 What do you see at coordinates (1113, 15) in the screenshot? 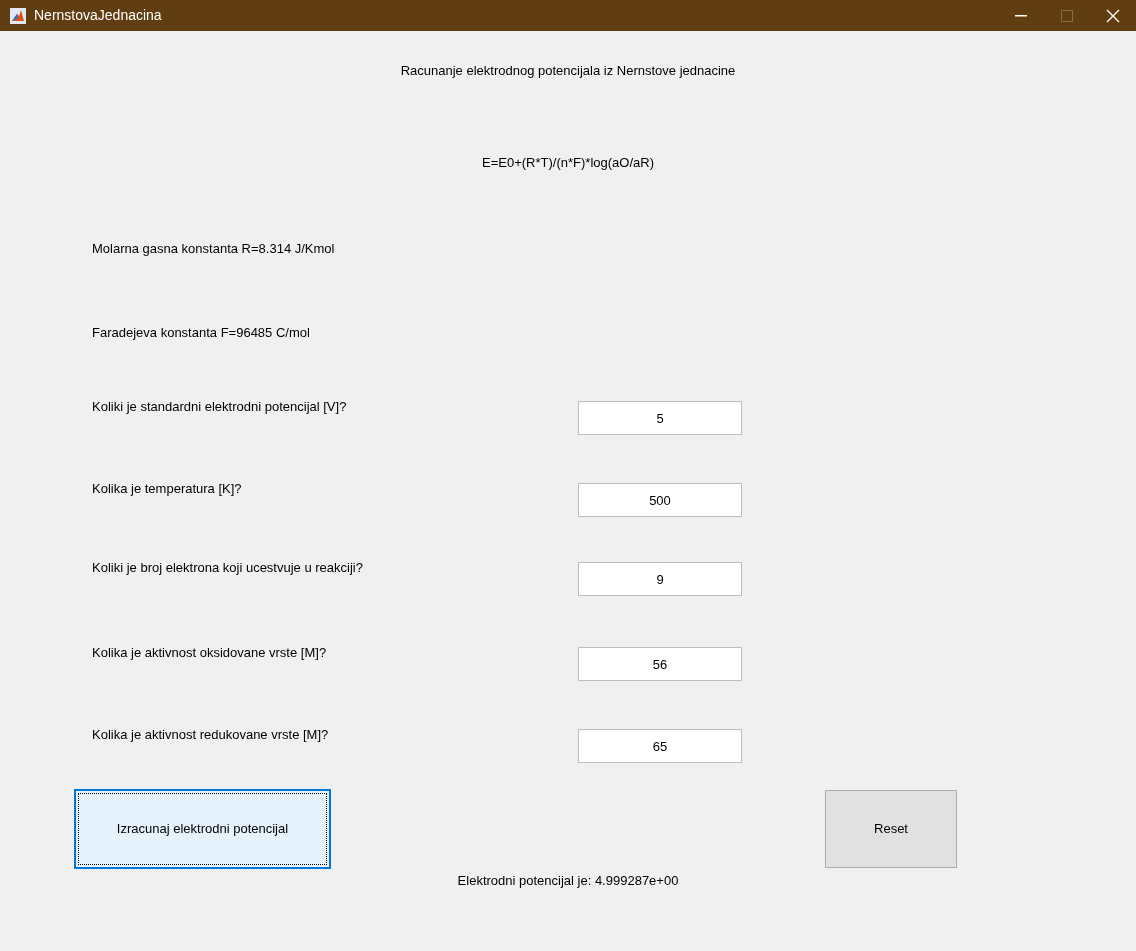
I see `close-icon` at bounding box center [1113, 15].